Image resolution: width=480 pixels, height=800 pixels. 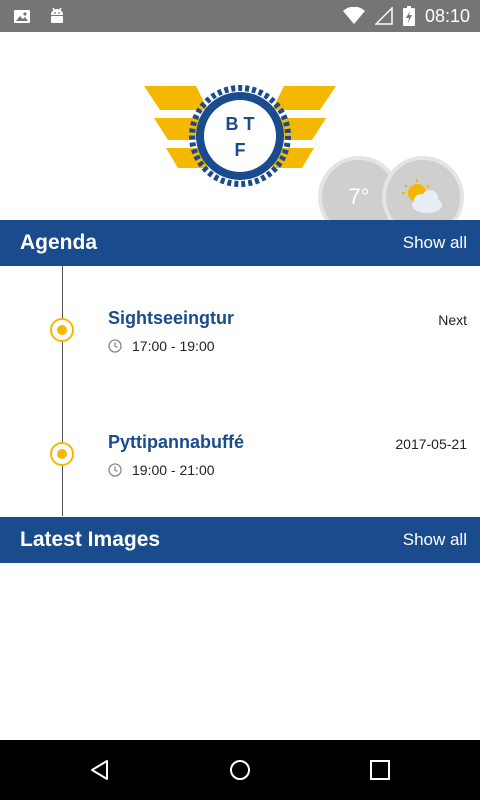 I want to click on latest-images-show-all-button: Show all, so click(x=435, y=540).